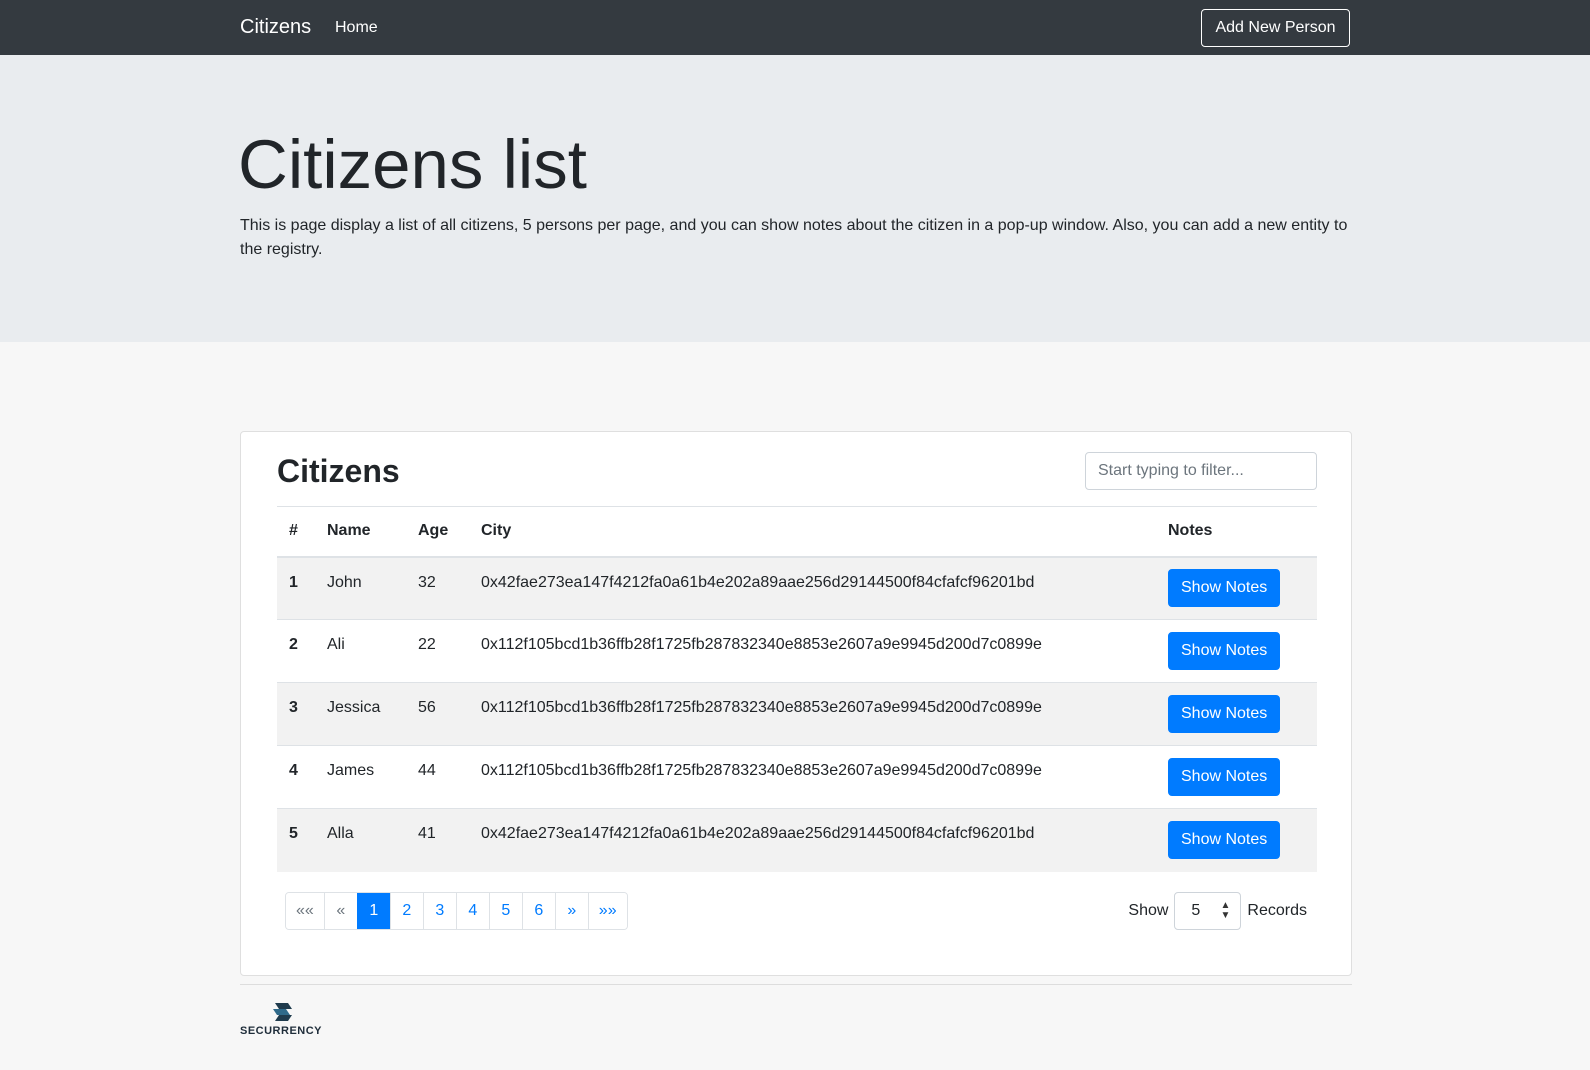  I want to click on add-new-person-button: Add New Person, so click(1275, 28).